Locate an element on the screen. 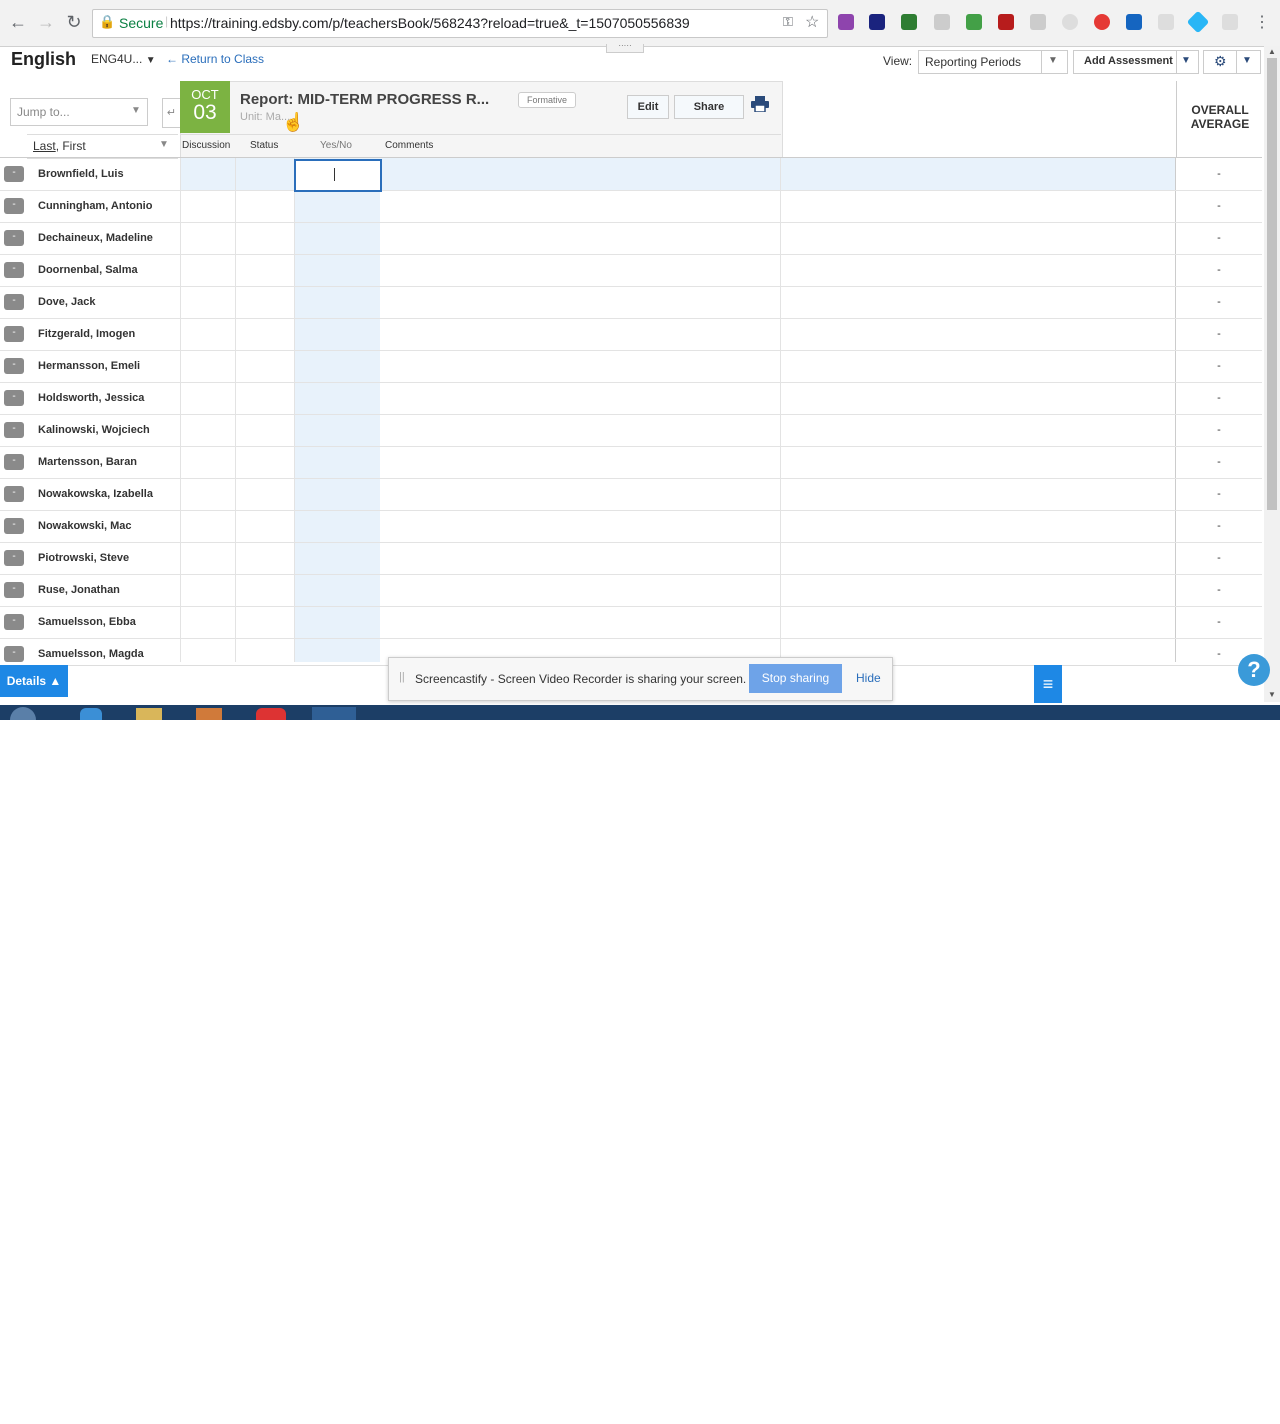  view-select: Reporting Periods ▼ is located at coordinates (993, 62).